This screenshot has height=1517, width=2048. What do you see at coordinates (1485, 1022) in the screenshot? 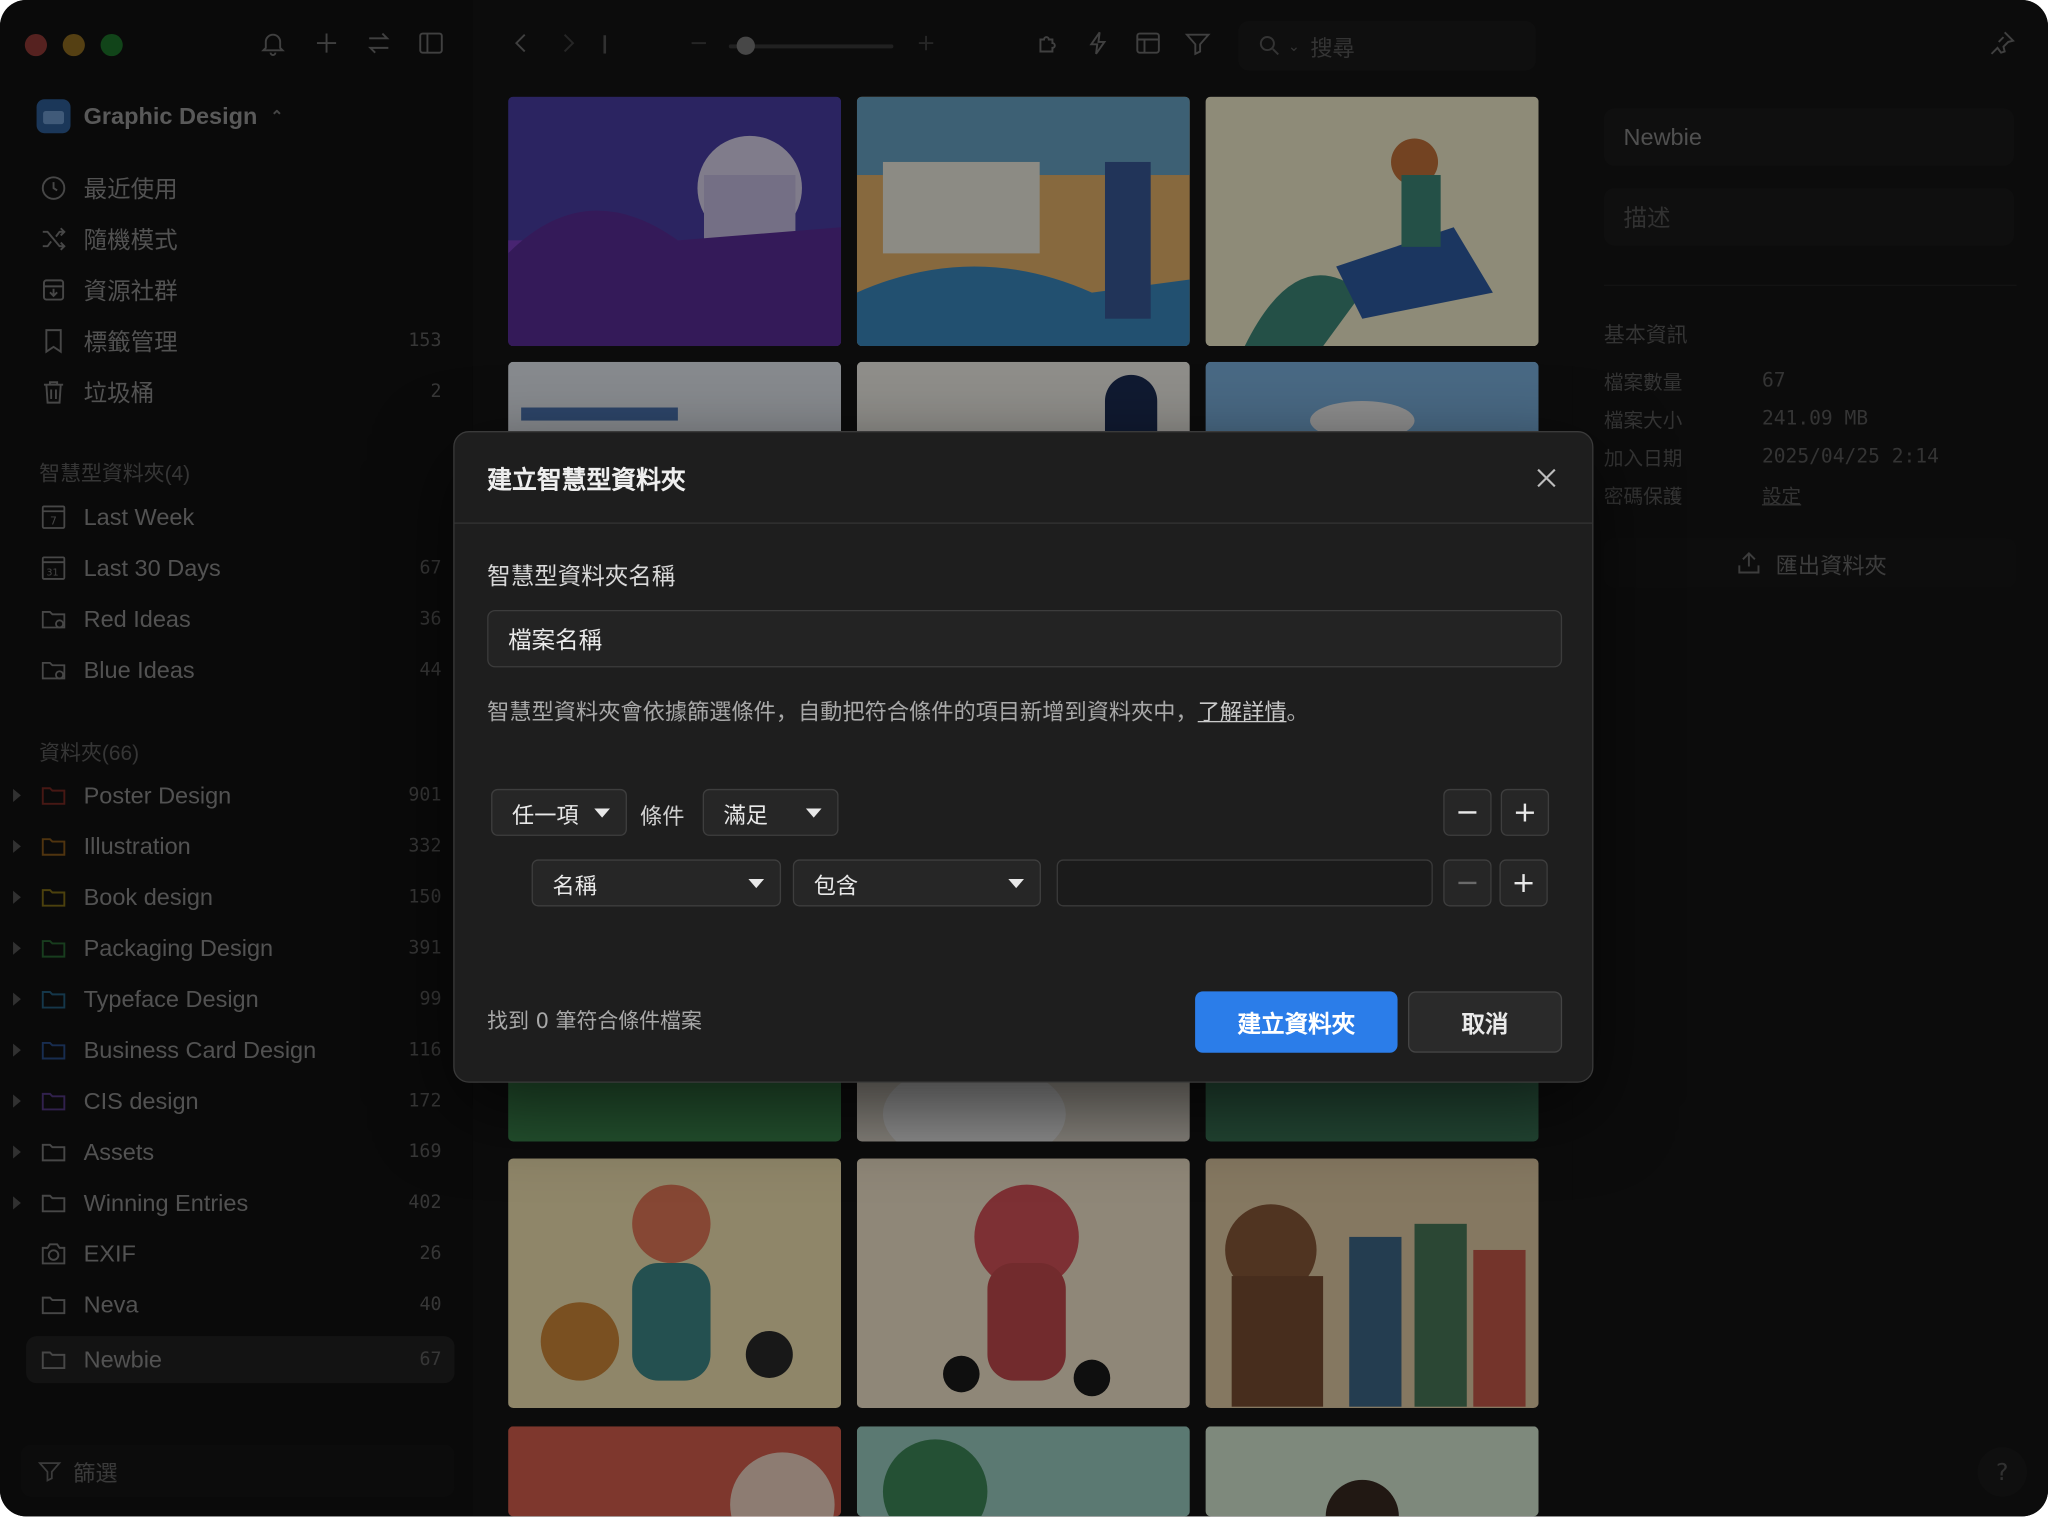
I see `cancel-button: 取消` at bounding box center [1485, 1022].